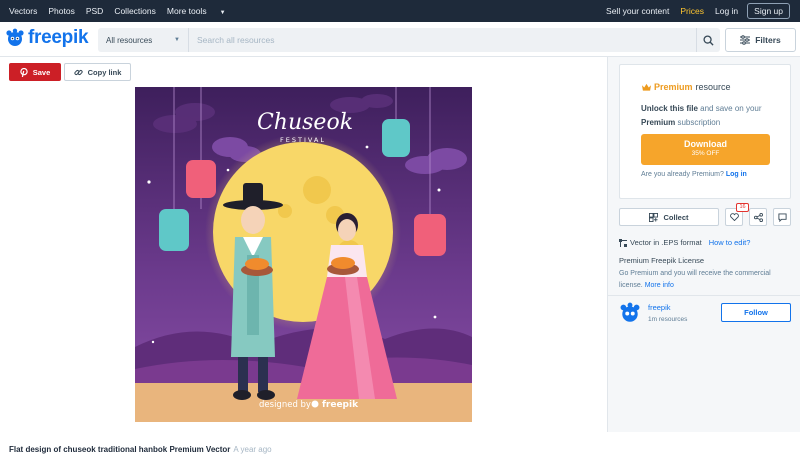 The width and height of the screenshot is (800, 461). Describe the element at coordinates (23, 11) in the screenshot. I see `nav-vectors: Vectors` at that location.